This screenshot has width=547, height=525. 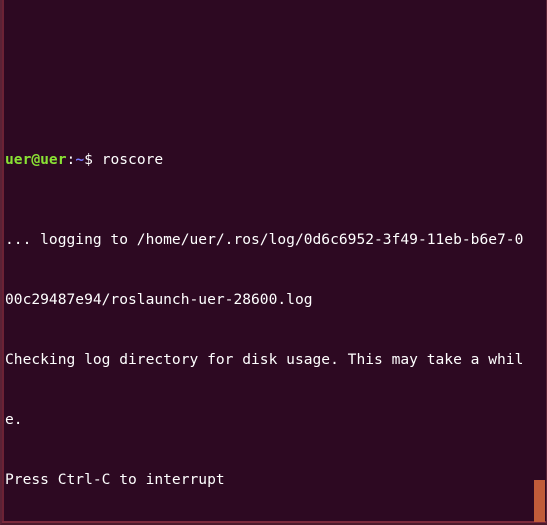 I want to click on prompt-path: ~, so click(x=80, y=159).